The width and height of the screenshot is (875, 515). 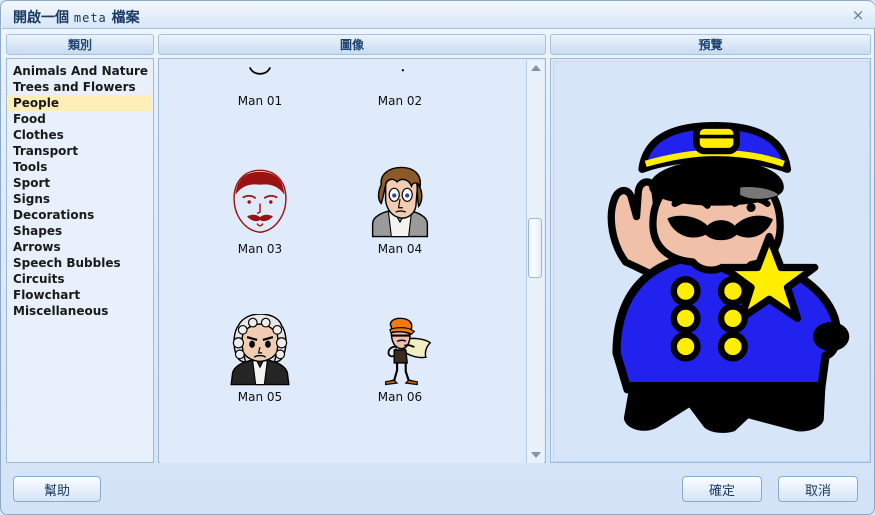 What do you see at coordinates (80, 295) in the screenshot?
I see `category-item: Flowchart` at bounding box center [80, 295].